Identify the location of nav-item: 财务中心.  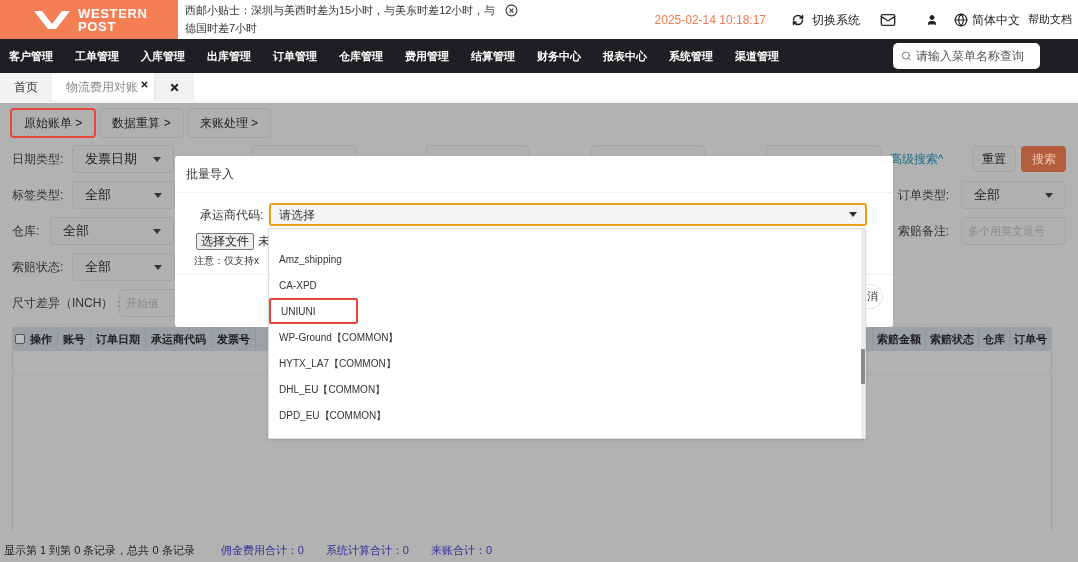
(559, 56).